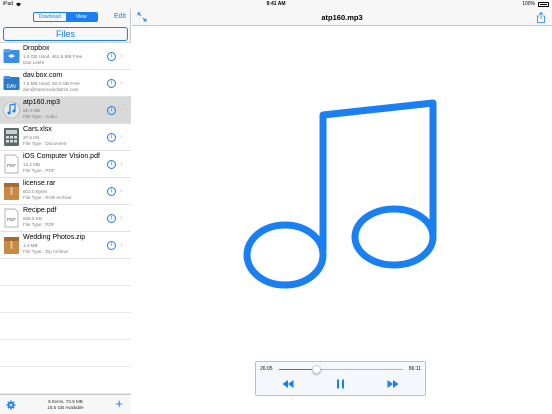 The image size is (552, 414). I want to click on storage-summary: 8 Items, 73.9 MB 18.5 GB Available, so click(65, 405).